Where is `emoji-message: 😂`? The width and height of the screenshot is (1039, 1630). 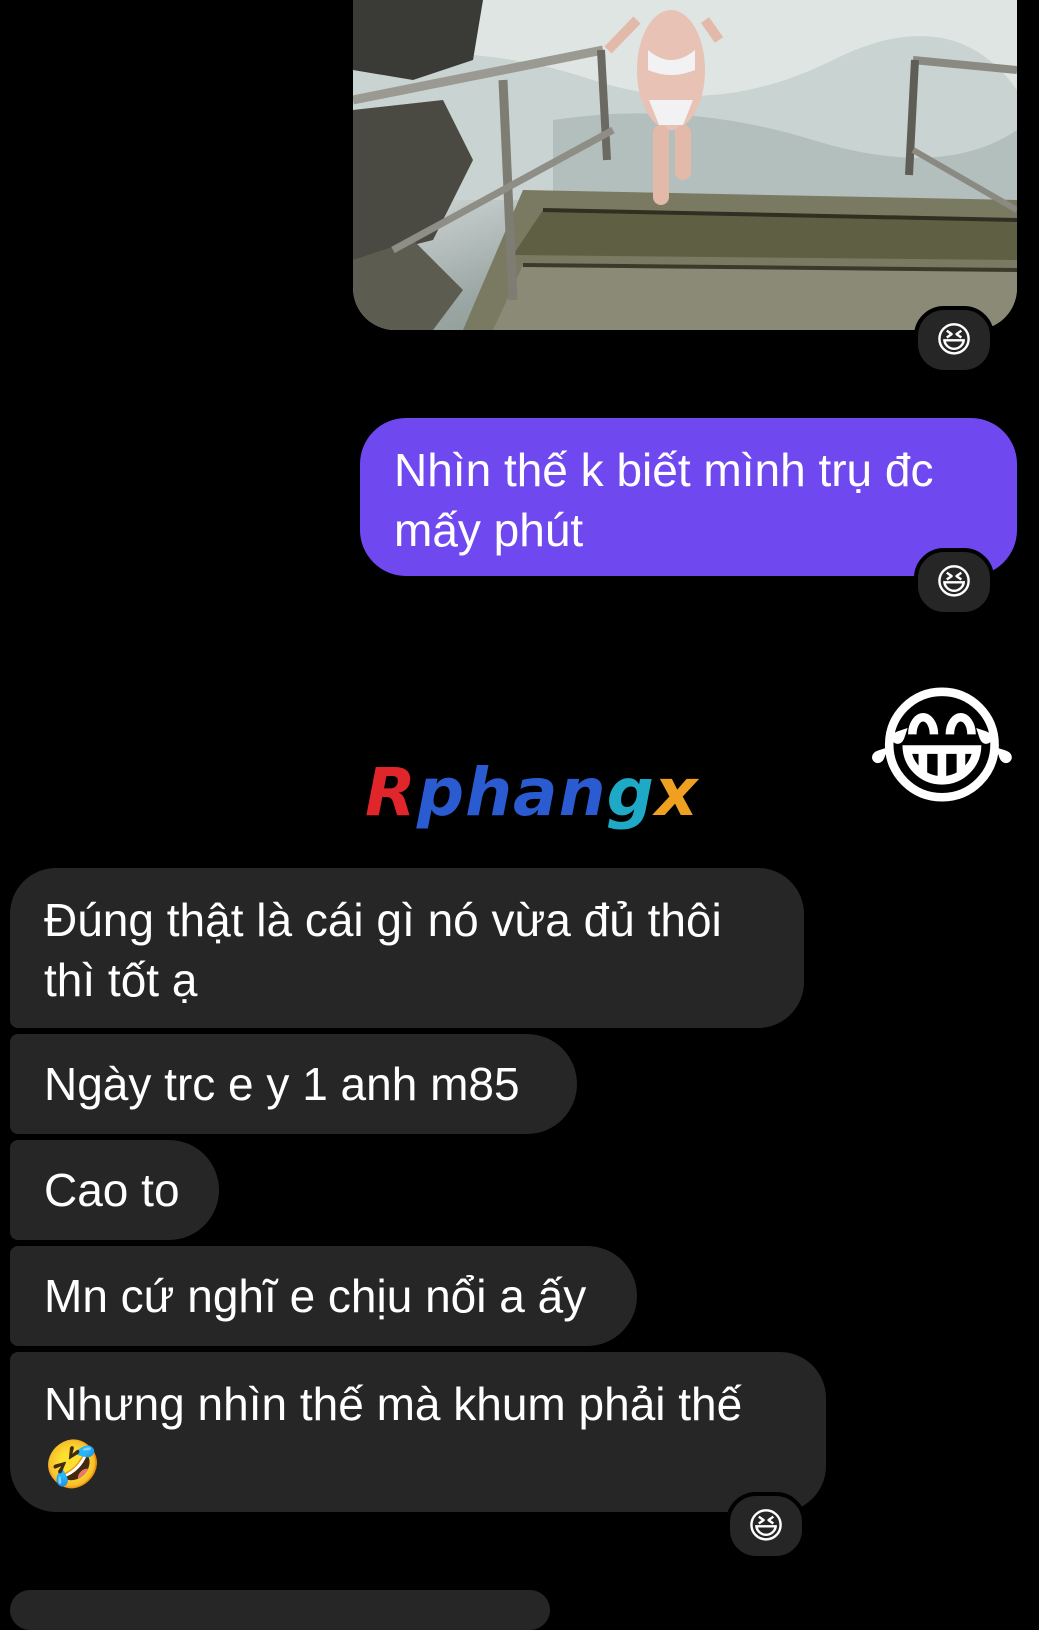 emoji-message: 😂 is located at coordinates (942, 747).